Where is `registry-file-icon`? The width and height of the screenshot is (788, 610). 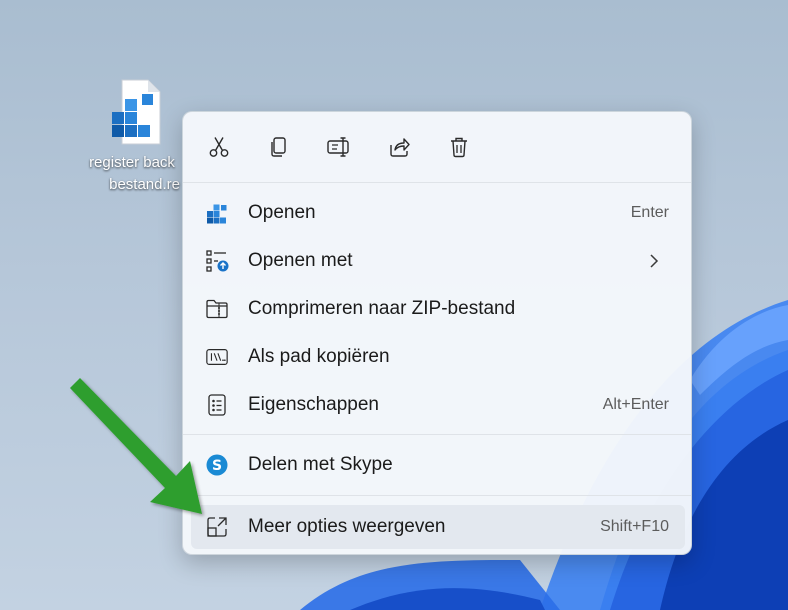
registry-file-icon is located at coordinates (136, 112).